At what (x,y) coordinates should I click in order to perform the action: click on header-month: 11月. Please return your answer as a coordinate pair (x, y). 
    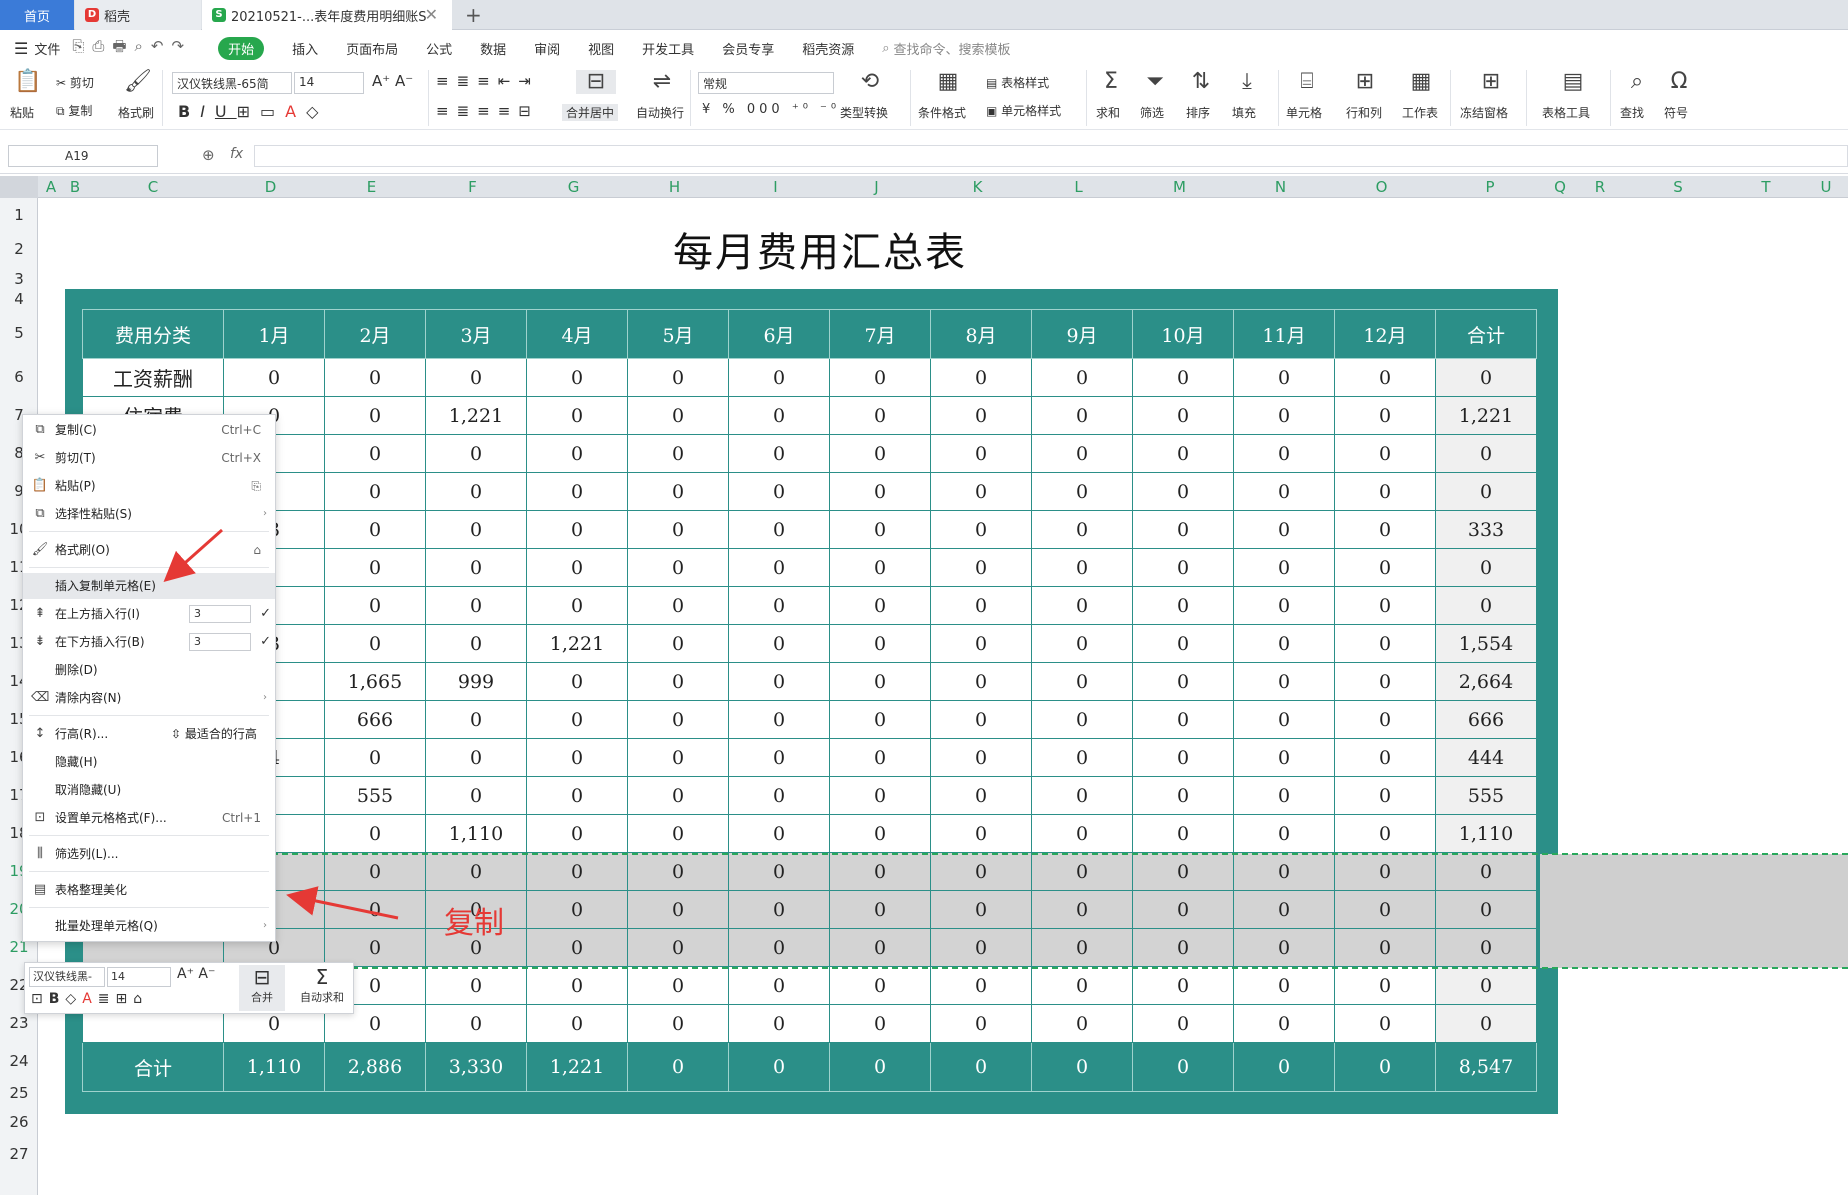
    Looking at the image, I should click on (1284, 334).